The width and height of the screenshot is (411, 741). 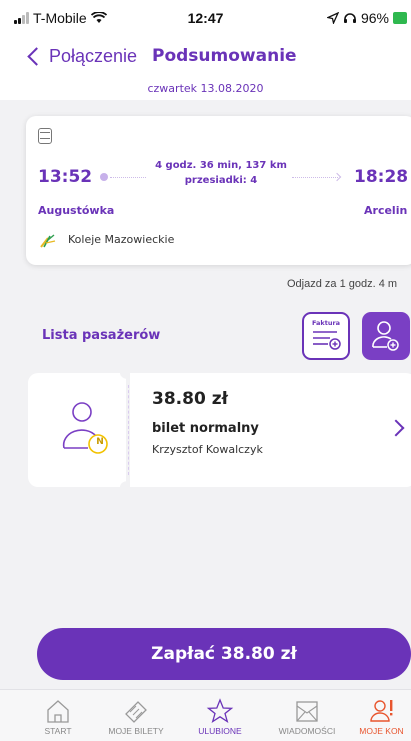 I want to click on battery-percent: 96%, so click(x=374, y=18).